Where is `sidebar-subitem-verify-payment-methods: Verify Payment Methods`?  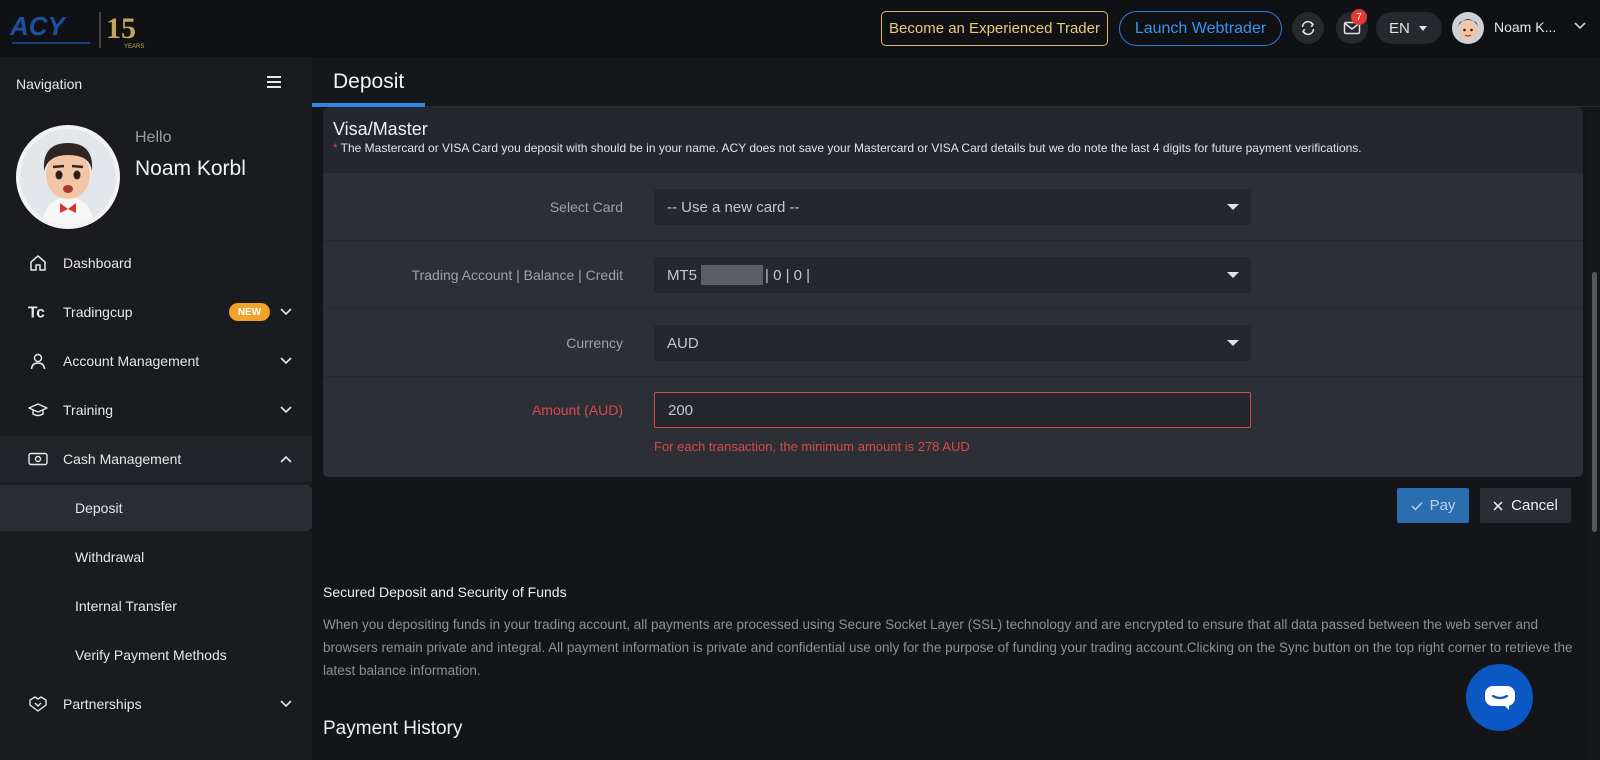
sidebar-subitem-verify-payment-methods: Verify Payment Methods is located at coordinates (156, 655).